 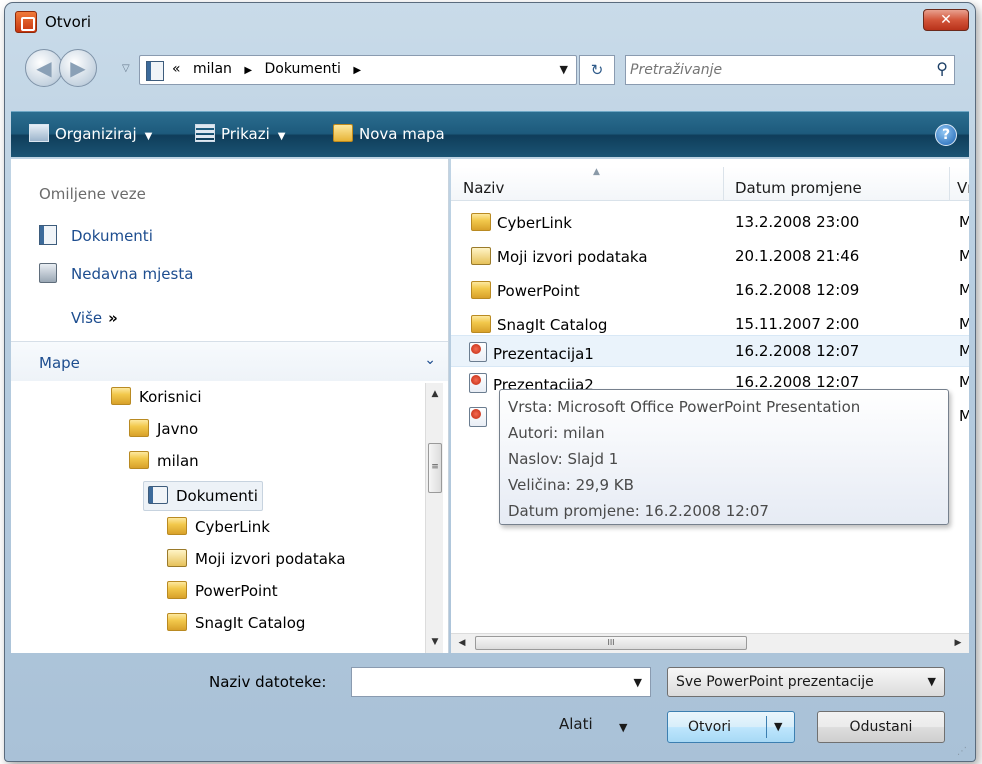 I want to click on file-type-value: Sve PowerPoint prezentacije, so click(x=775, y=682).